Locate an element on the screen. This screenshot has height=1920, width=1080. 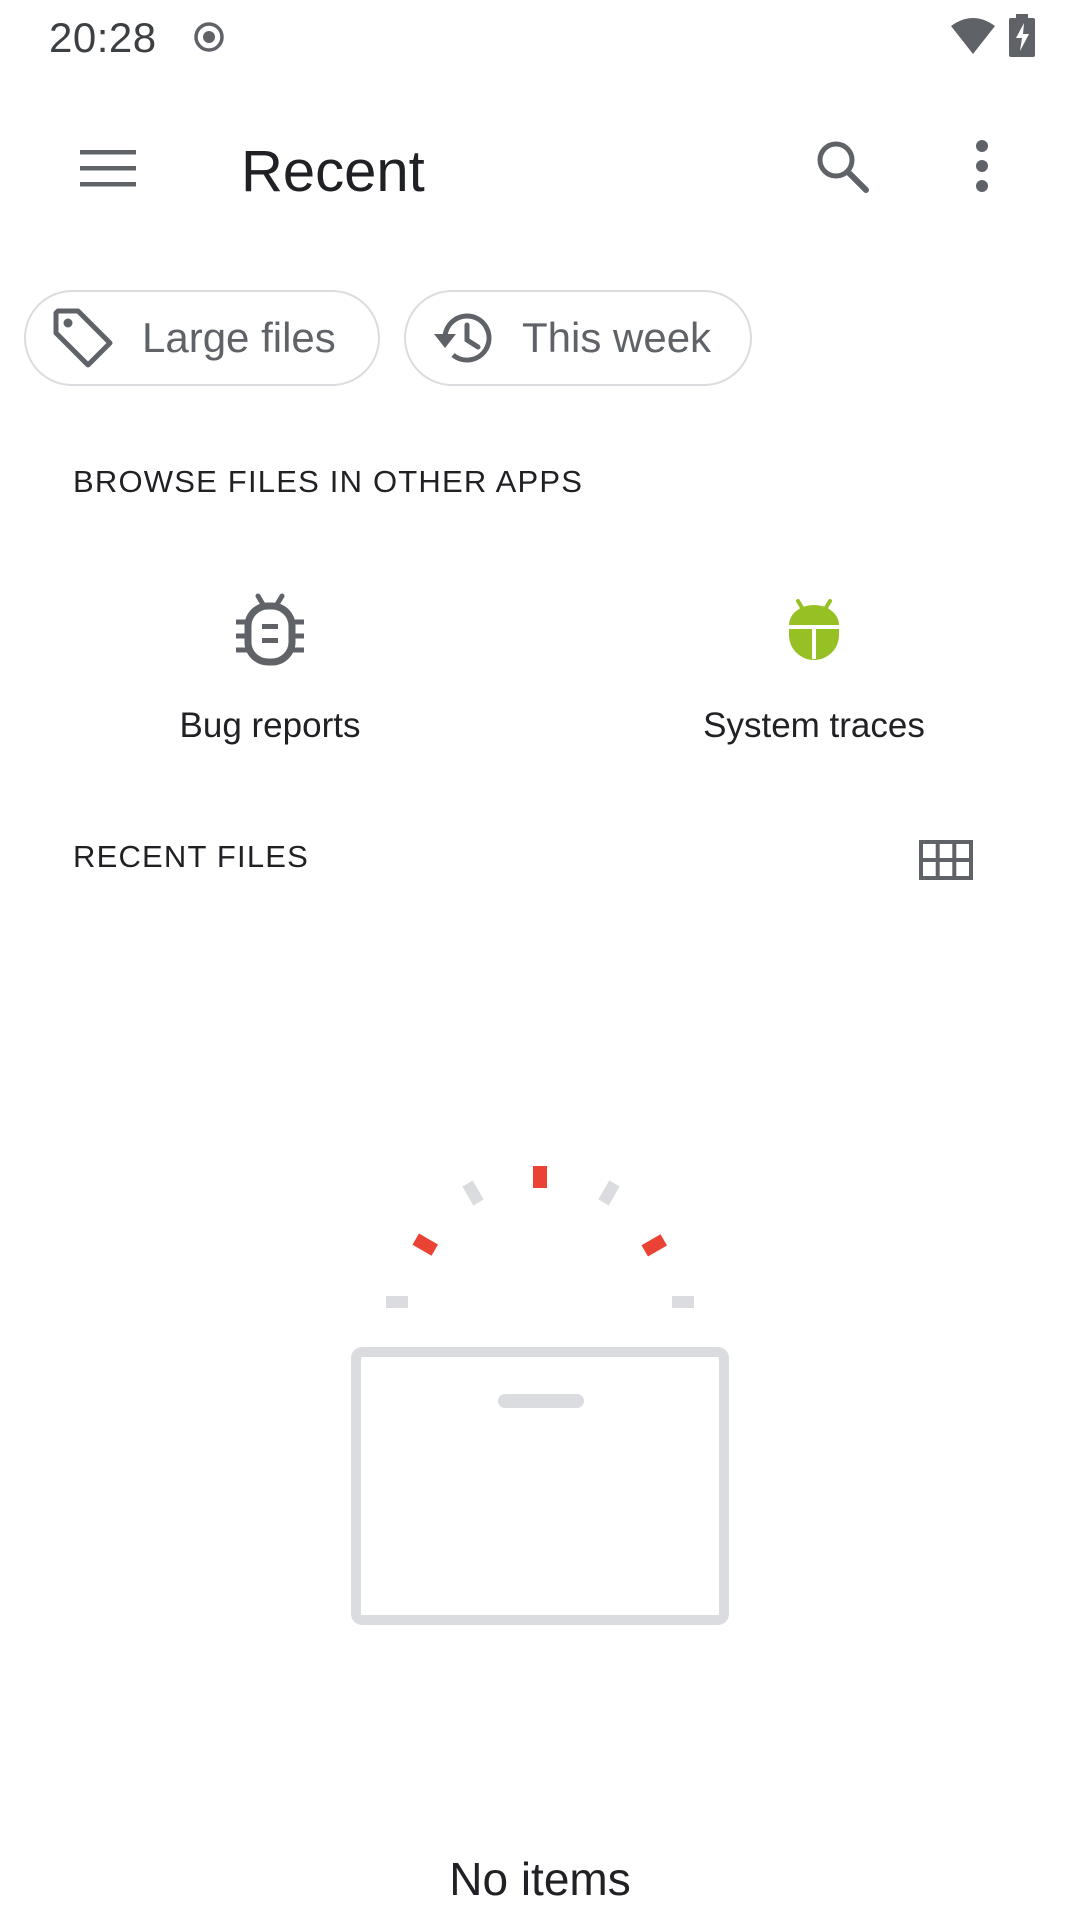
root-label: Bug reports is located at coordinates (270, 725).